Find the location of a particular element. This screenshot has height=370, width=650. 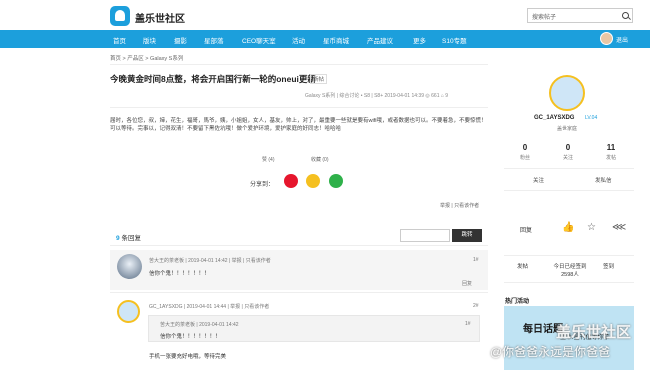

nav-item-photo: 摄影 is located at coordinates (180, 40).